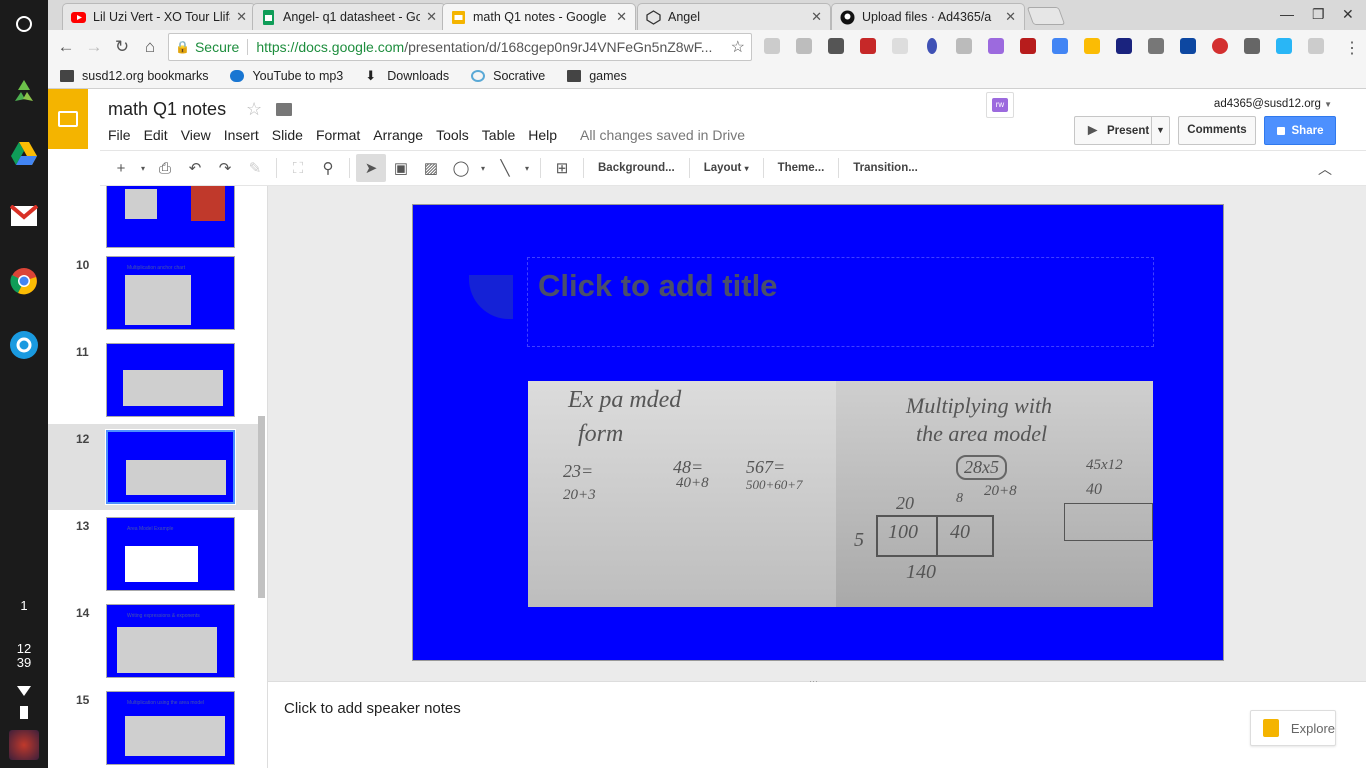 This screenshot has width=1366, height=768. Describe the element at coordinates (1028, 46) in the screenshot. I see `extension-s-icon` at that location.